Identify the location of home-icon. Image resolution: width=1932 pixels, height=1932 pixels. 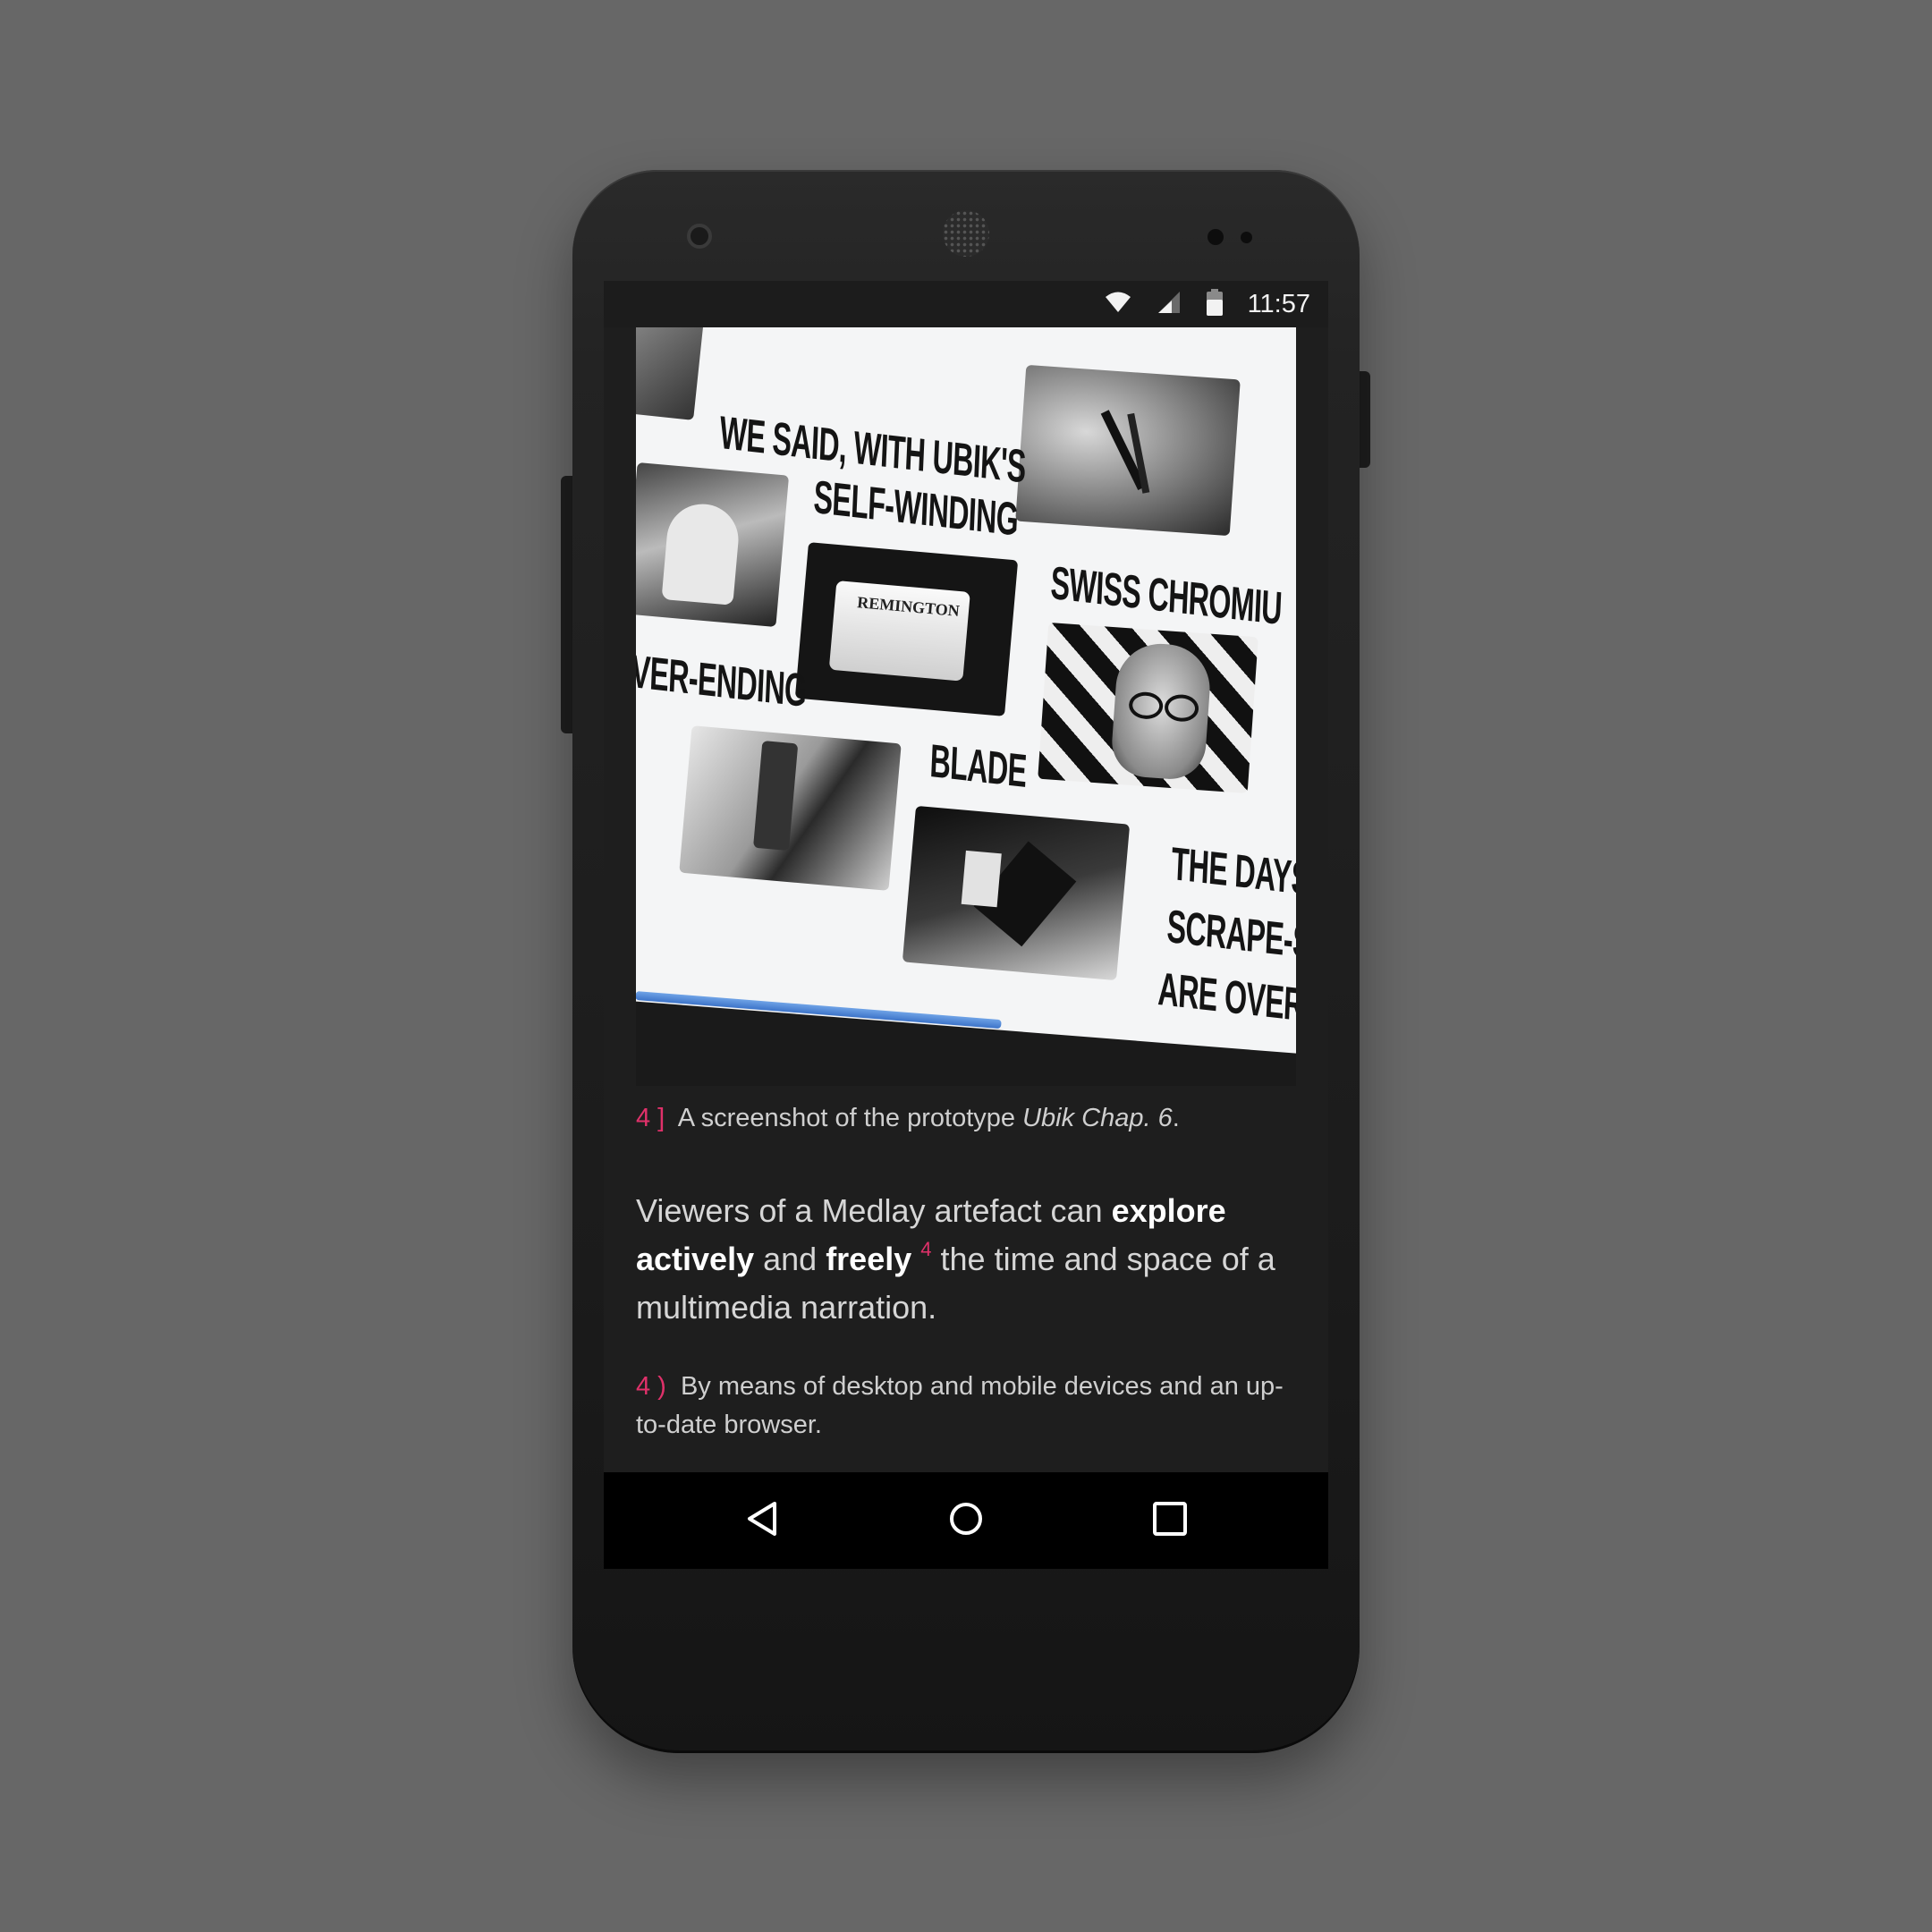
(966, 1521).